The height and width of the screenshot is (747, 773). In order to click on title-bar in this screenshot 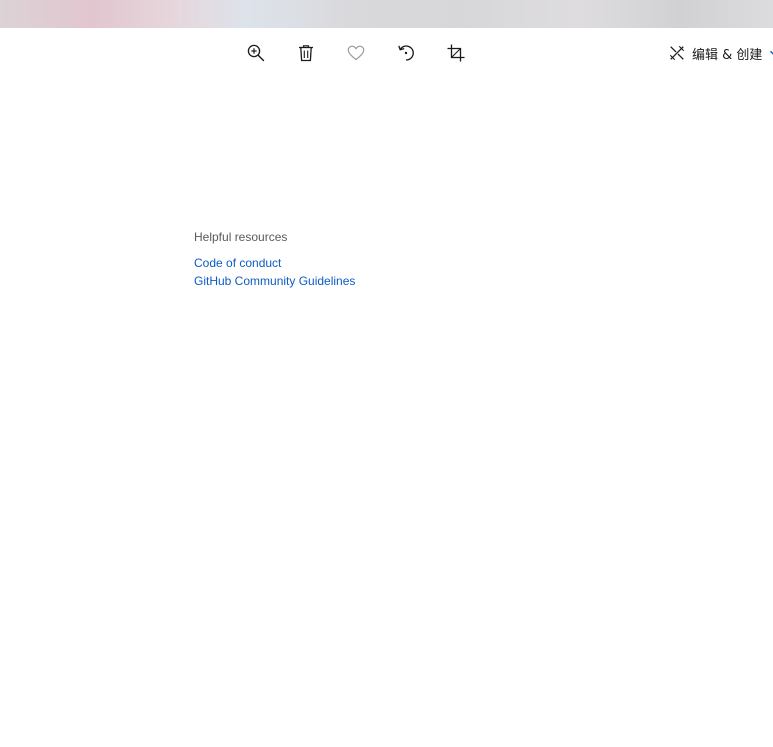, I will do `click(386, 14)`.